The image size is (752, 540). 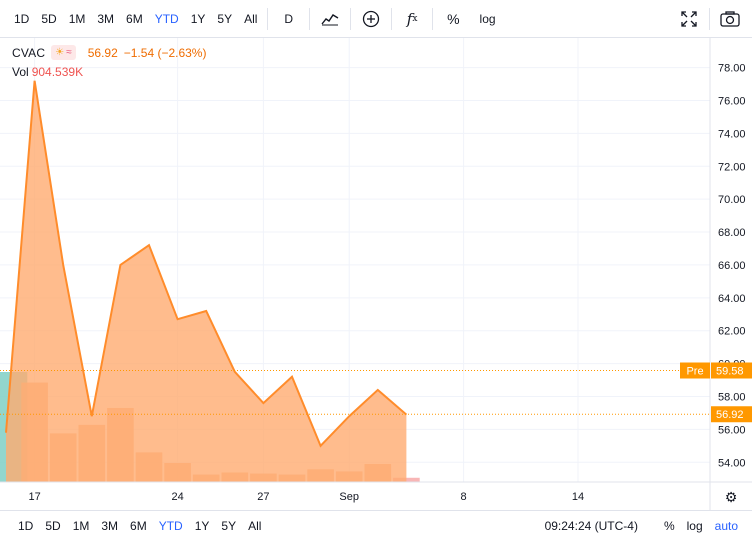 I want to click on volume-legend: Vol 904.539K, so click(x=47, y=72).